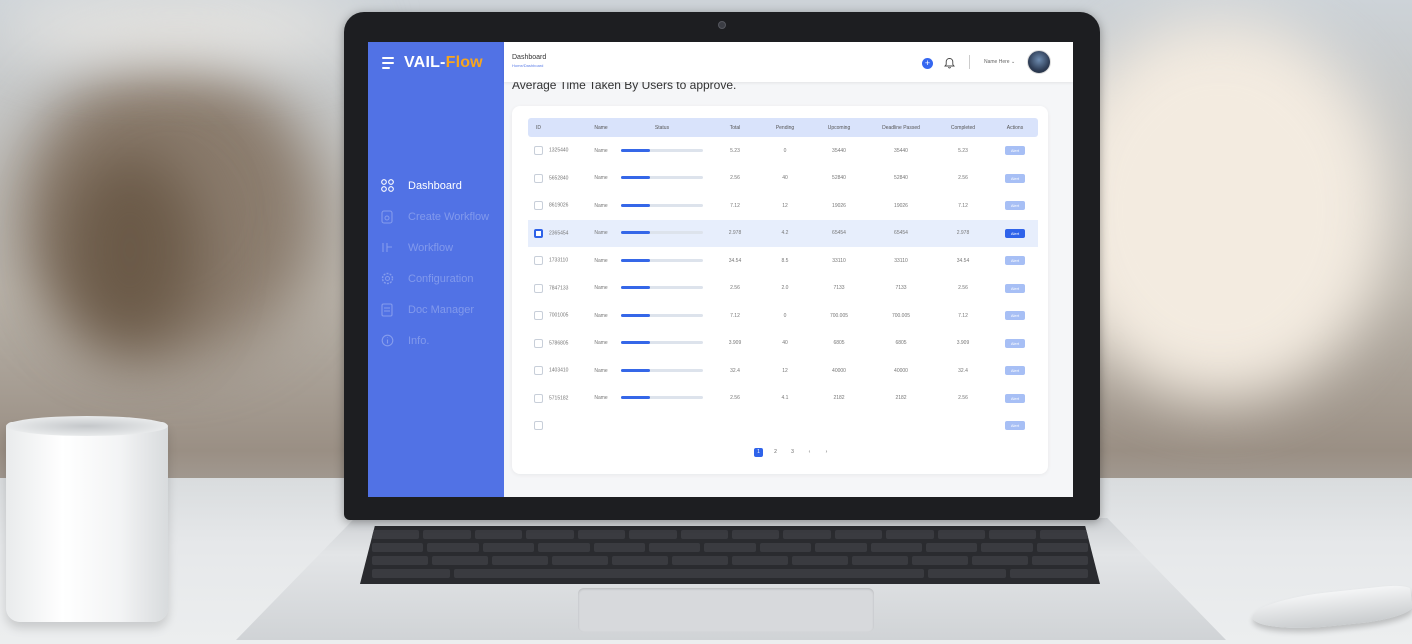  What do you see at coordinates (558, 288) in the screenshot?
I see `row-id: 7847133` at bounding box center [558, 288].